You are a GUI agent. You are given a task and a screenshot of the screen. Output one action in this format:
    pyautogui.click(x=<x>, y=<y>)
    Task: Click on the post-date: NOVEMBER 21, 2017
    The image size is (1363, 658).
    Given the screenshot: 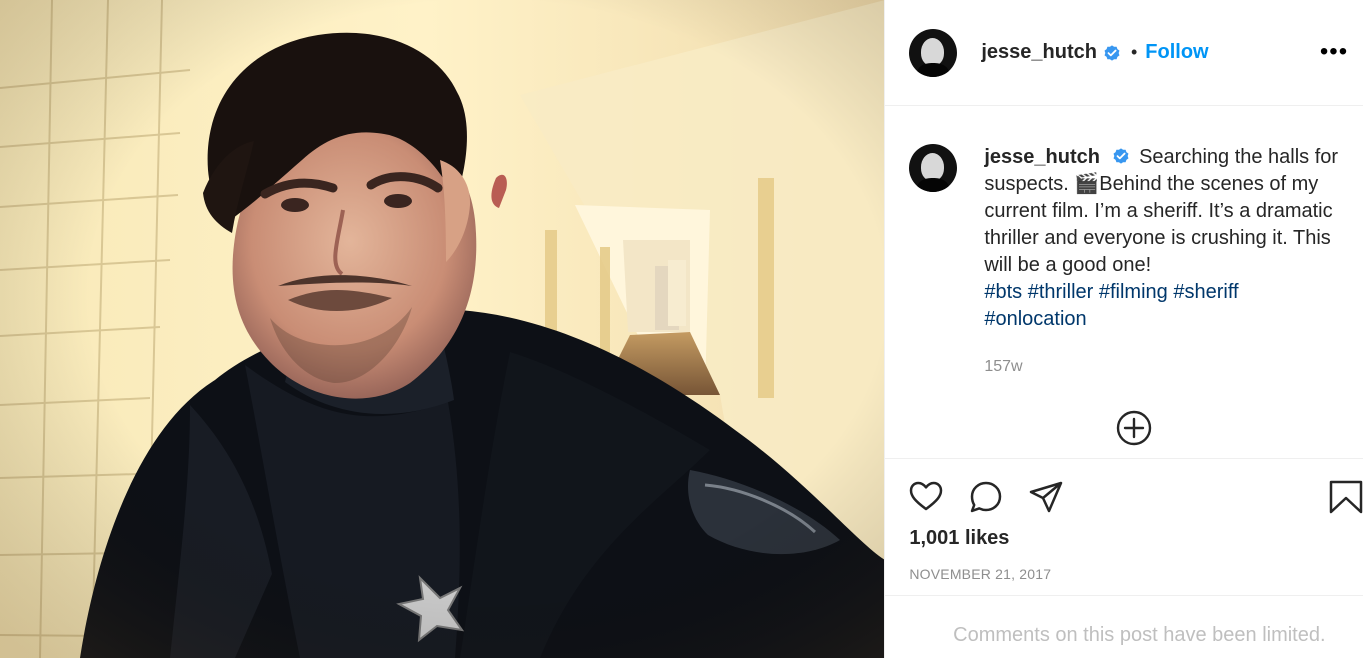 What is the action you would take?
    pyautogui.click(x=980, y=574)
    